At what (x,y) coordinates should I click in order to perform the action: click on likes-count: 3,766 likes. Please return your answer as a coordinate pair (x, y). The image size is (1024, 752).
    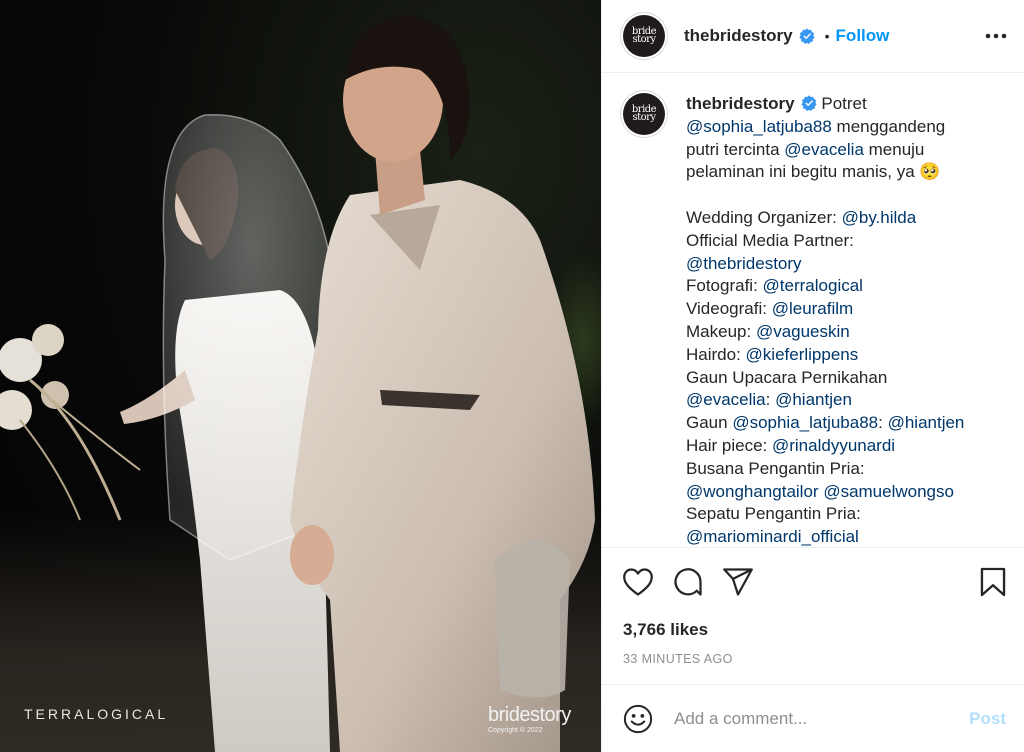
    Looking at the image, I should click on (815, 630).